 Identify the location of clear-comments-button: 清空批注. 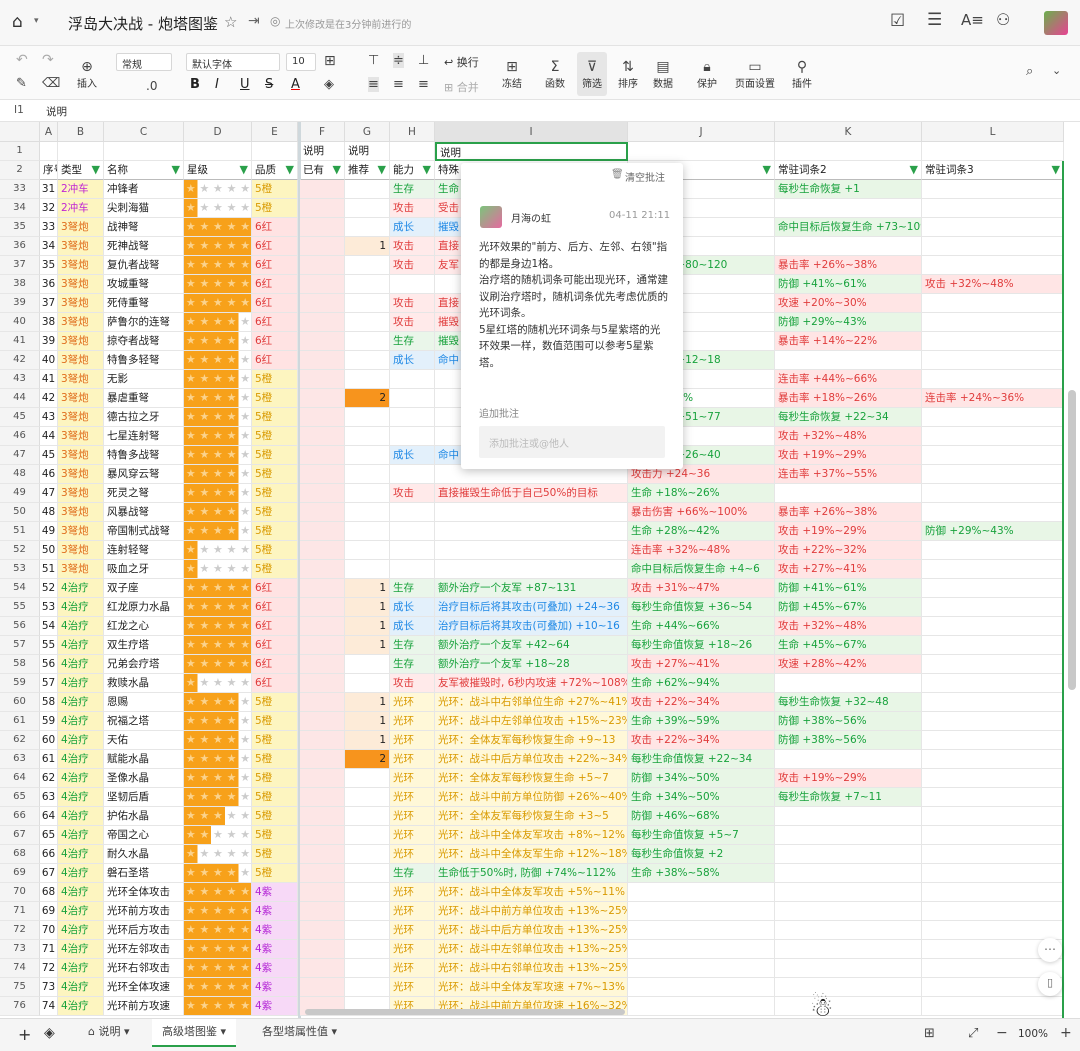
(645, 176).